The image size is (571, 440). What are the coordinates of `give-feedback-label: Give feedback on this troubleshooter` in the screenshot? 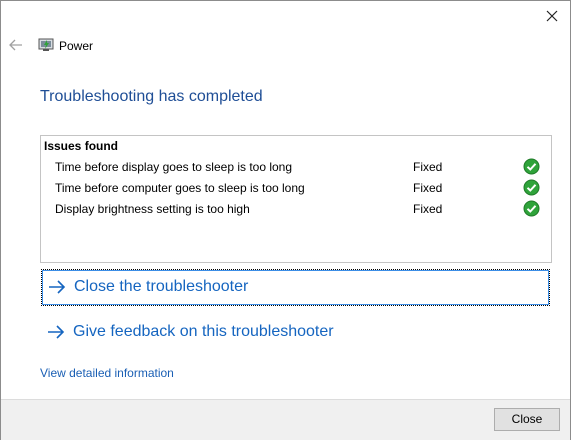 It's located at (203, 331).